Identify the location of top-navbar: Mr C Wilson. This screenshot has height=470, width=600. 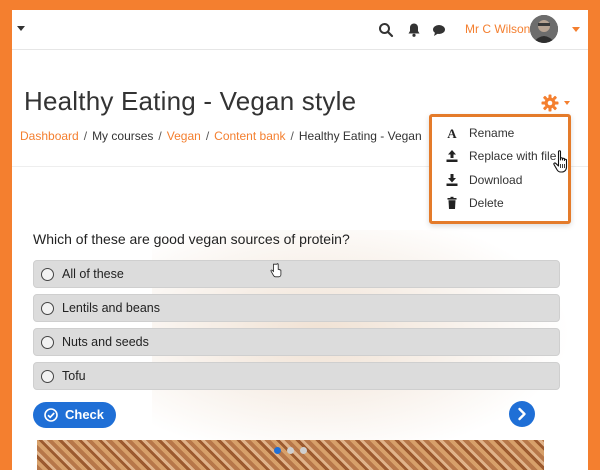
(300, 30).